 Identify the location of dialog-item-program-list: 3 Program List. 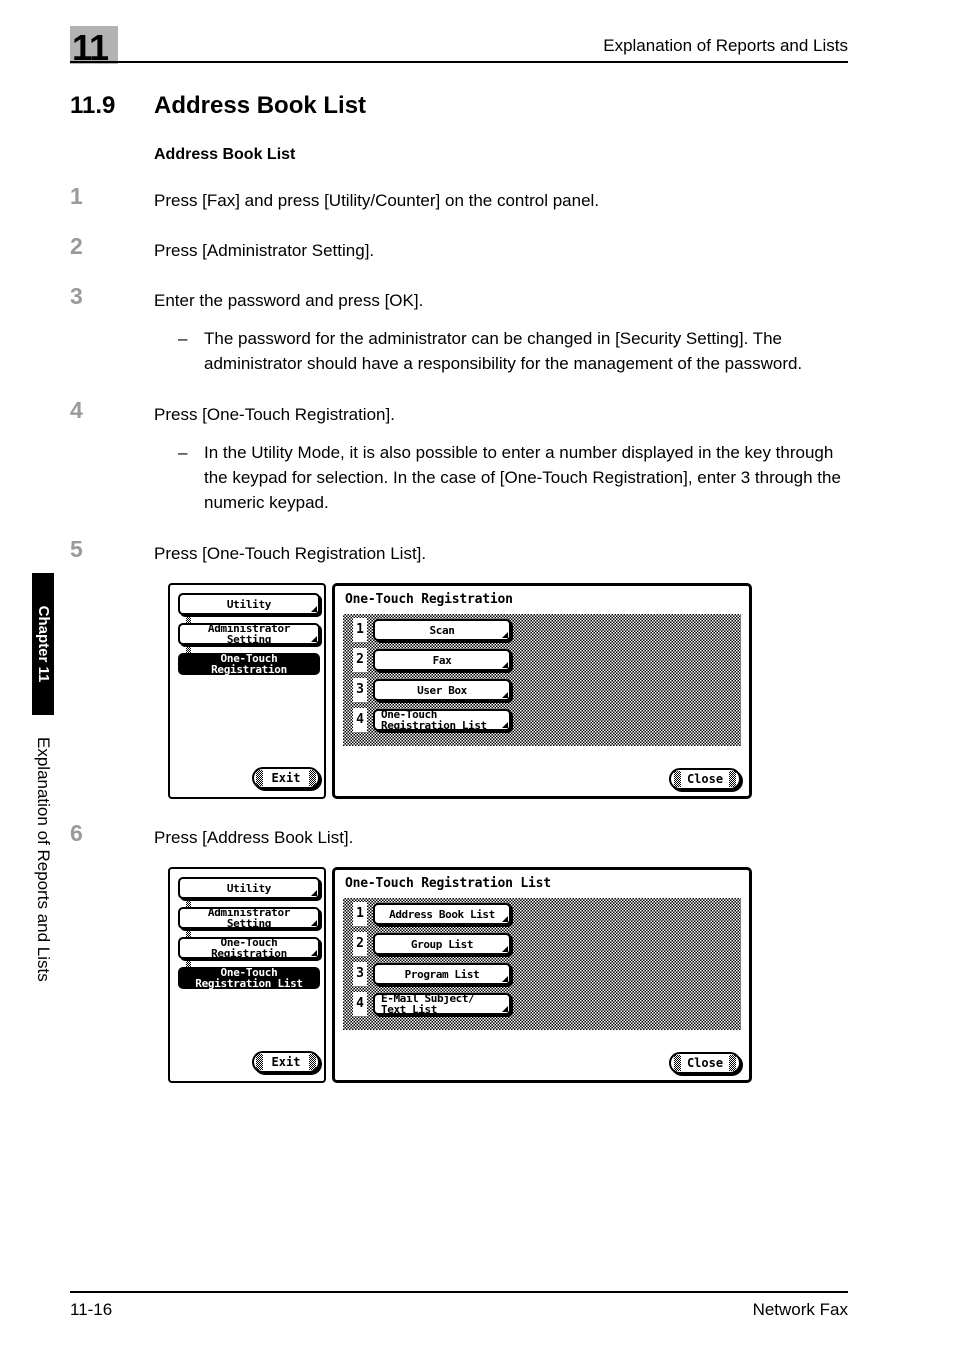
(433, 974).